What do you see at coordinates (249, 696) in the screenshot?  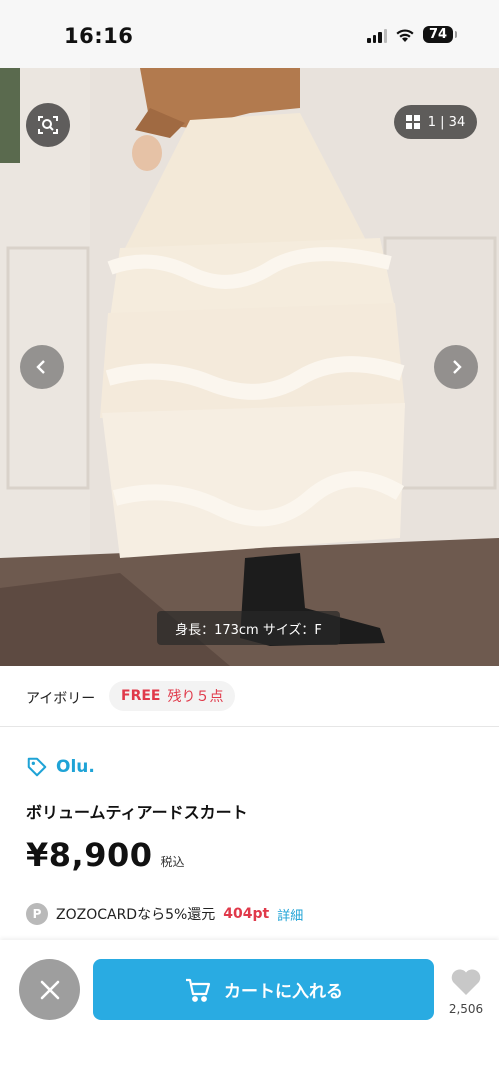 I see `variant-row: アイボリー FREE 残り５点` at bounding box center [249, 696].